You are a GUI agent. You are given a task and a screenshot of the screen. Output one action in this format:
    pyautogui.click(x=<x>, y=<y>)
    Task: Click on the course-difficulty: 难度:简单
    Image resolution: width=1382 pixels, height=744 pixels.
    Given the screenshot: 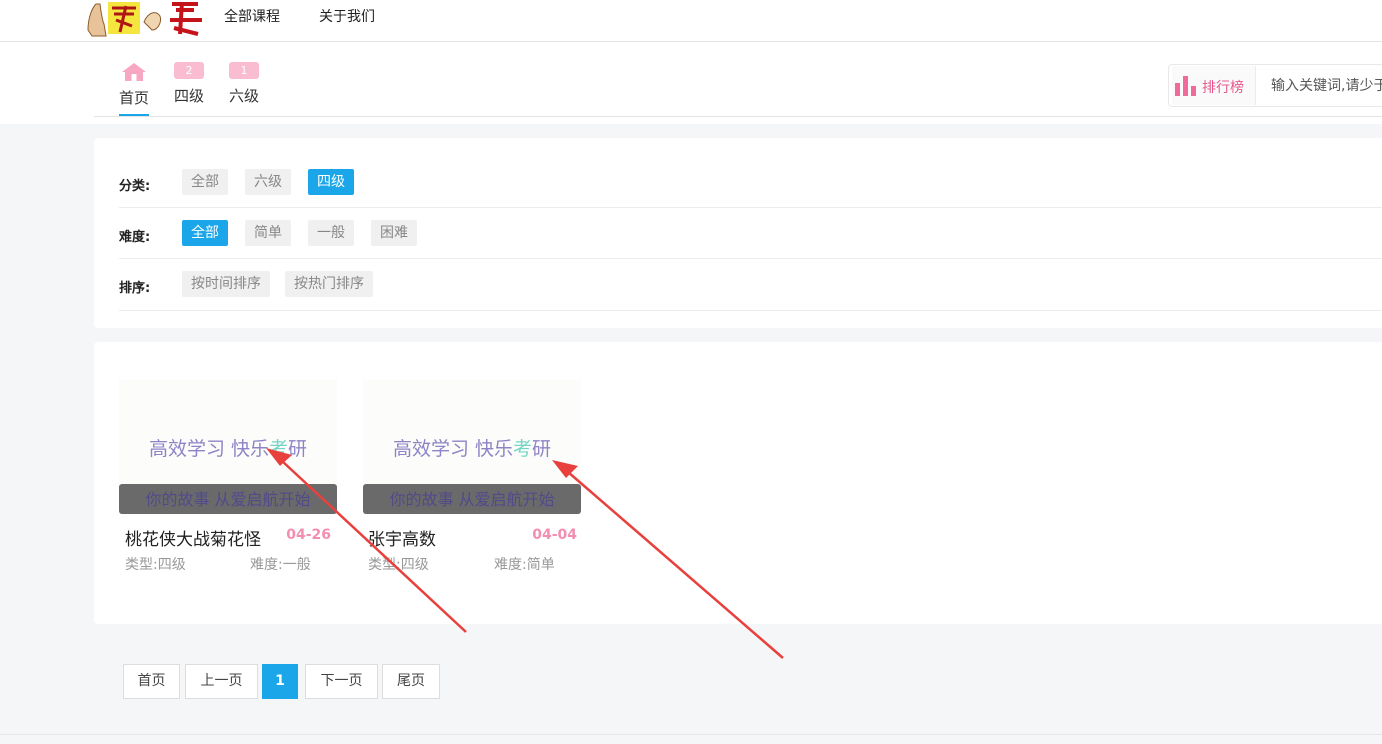 What is the action you would take?
    pyautogui.click(x=524, y=565)
    